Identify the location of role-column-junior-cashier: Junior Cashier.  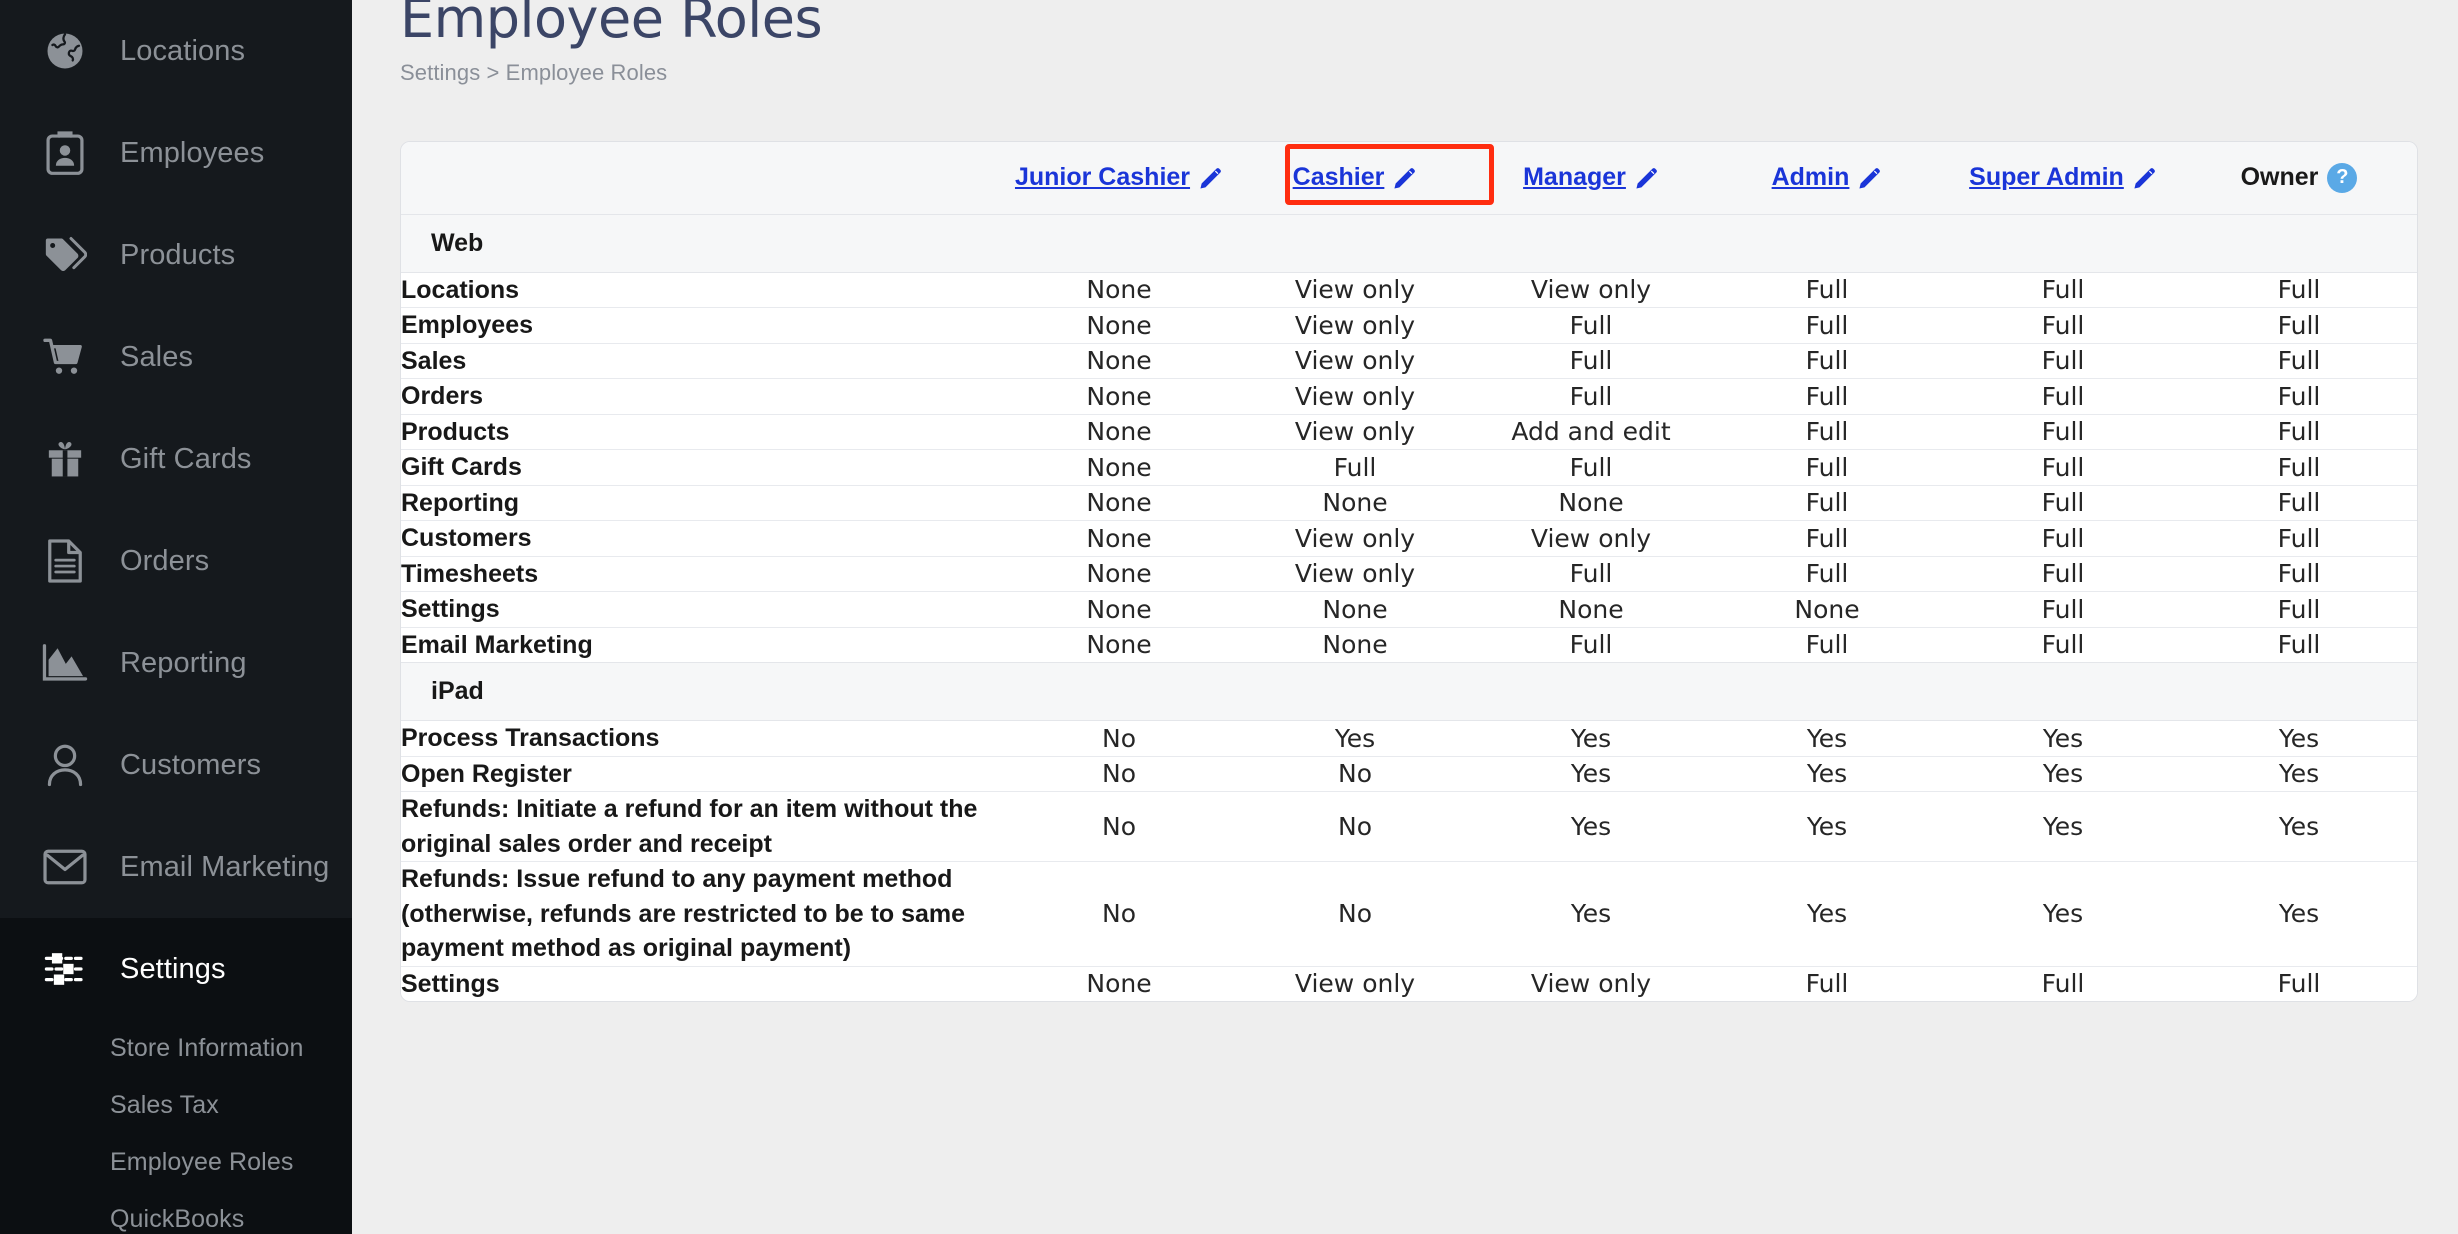
(1119, 178).